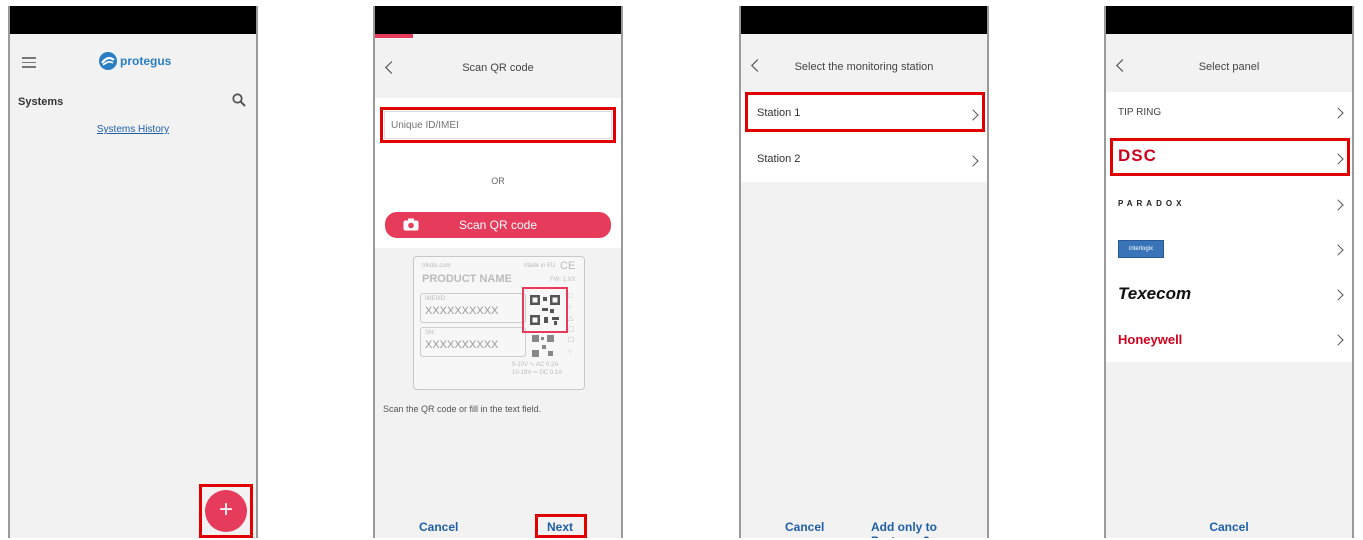 The width and height of the screenshot is (1363, 540). I want to click on label-certification-icons: □ ○ △ ▢ ☐ ○, so click(571, 324).